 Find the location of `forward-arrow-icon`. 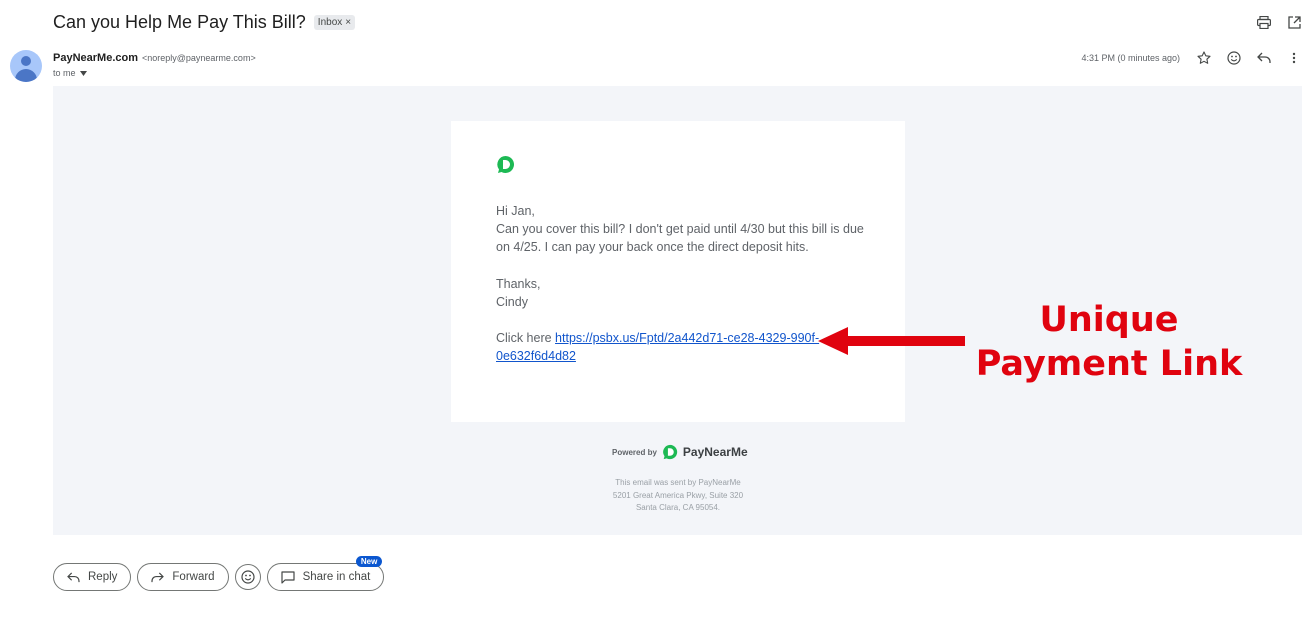

forward-arrow-icon is located at coordinates (158, 576).